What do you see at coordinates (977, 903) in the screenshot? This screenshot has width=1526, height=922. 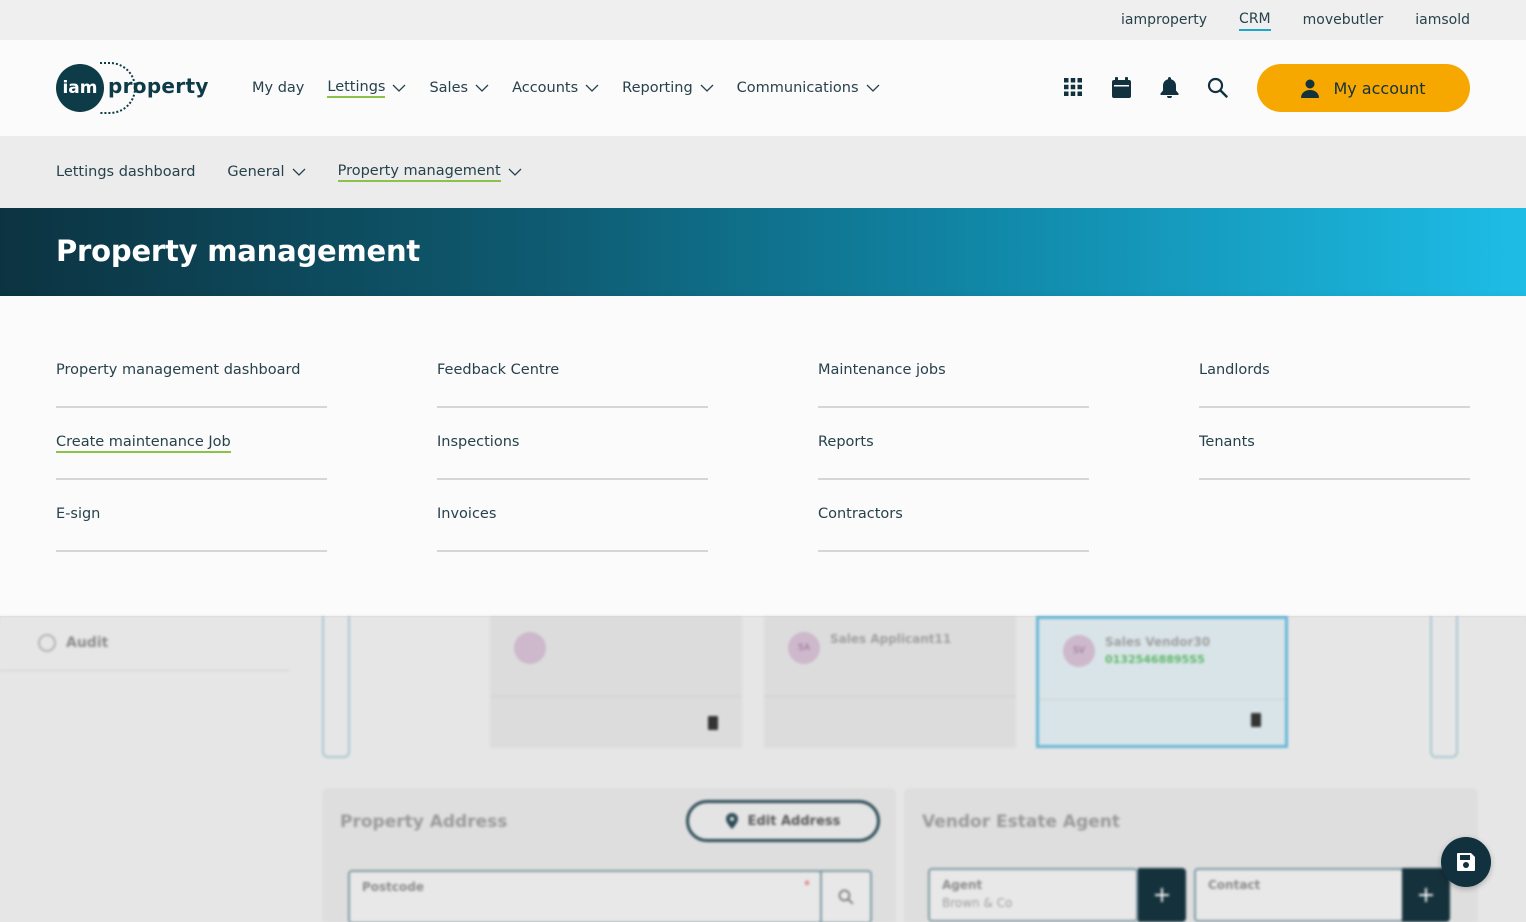 I see `agent-value: Brown & Co` at bounding box center [977, 903].